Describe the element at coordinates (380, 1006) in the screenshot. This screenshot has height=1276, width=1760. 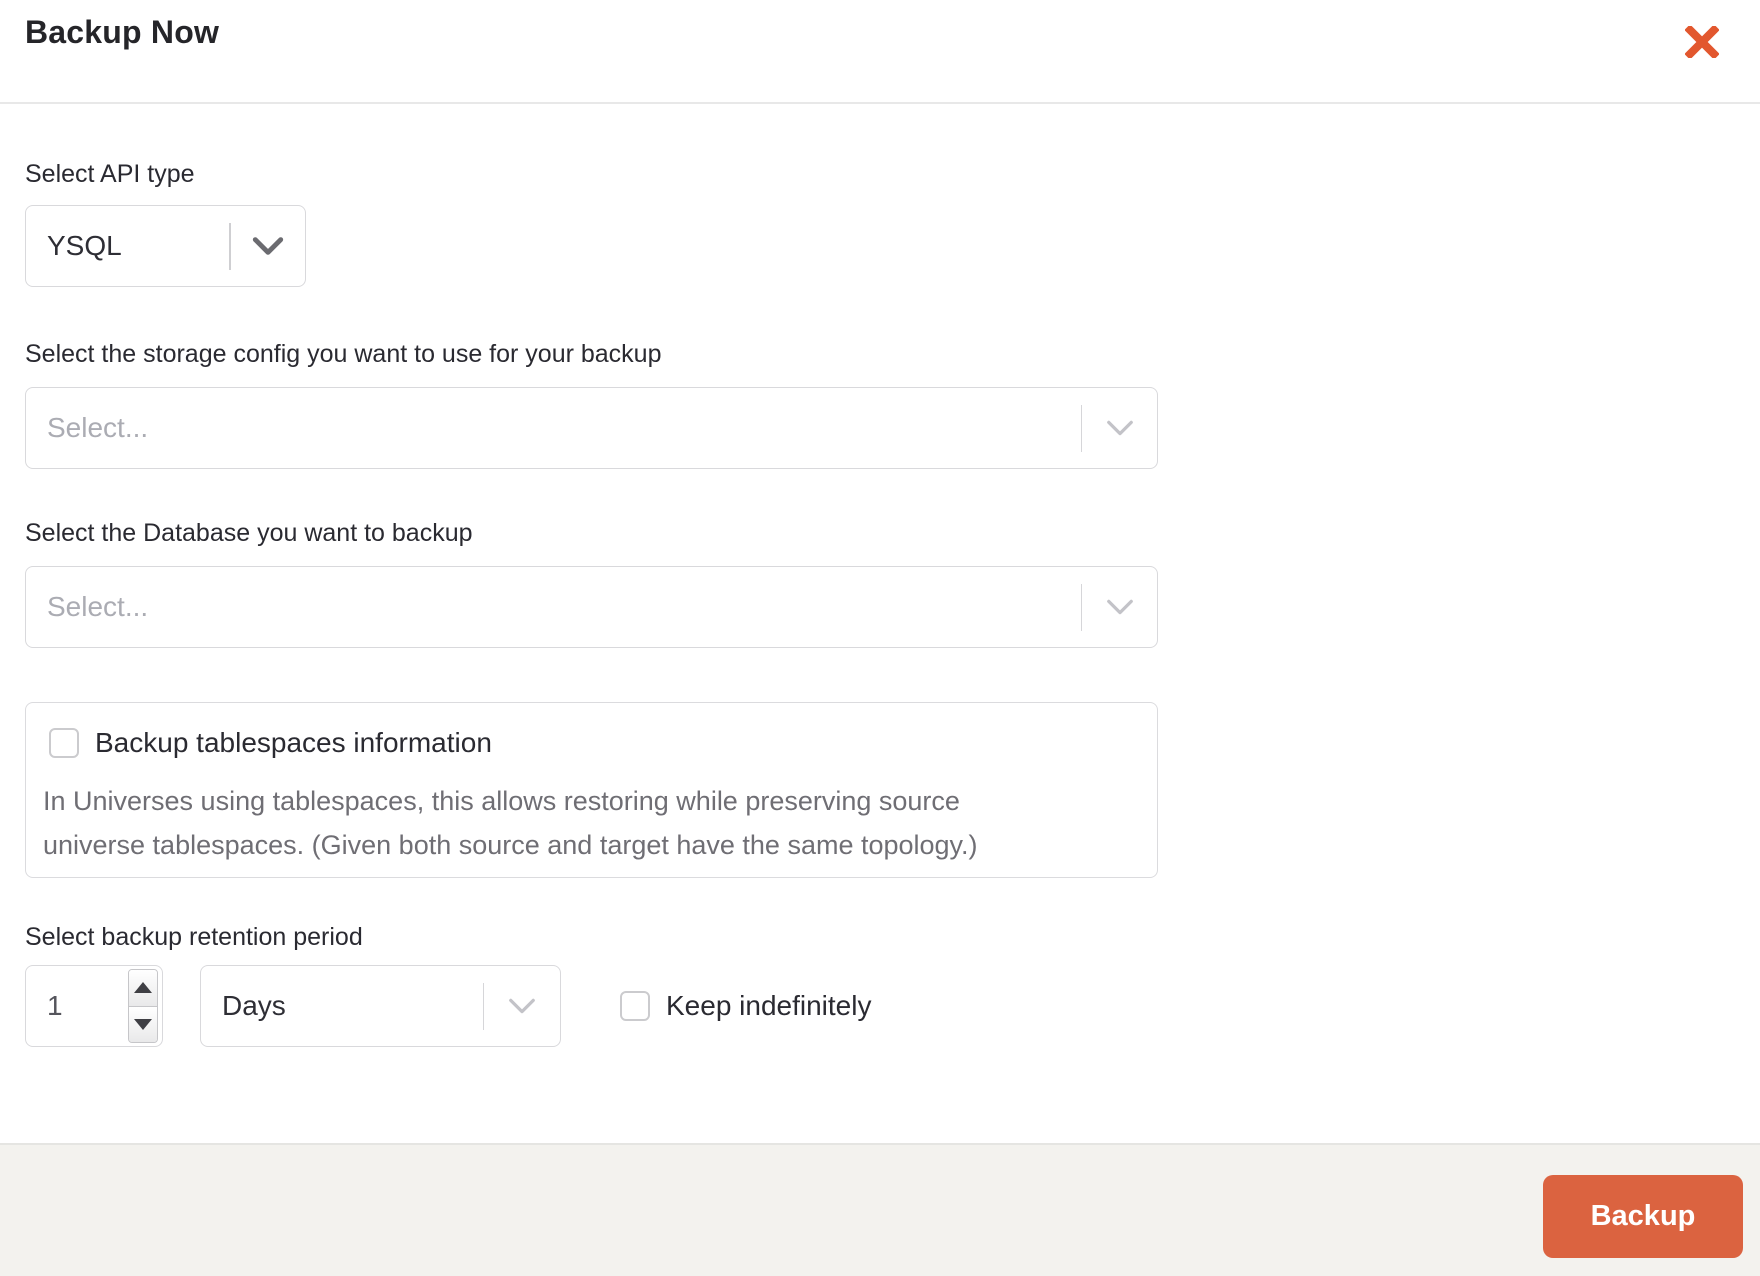
I see `retention-unit-select: Days` at that location.